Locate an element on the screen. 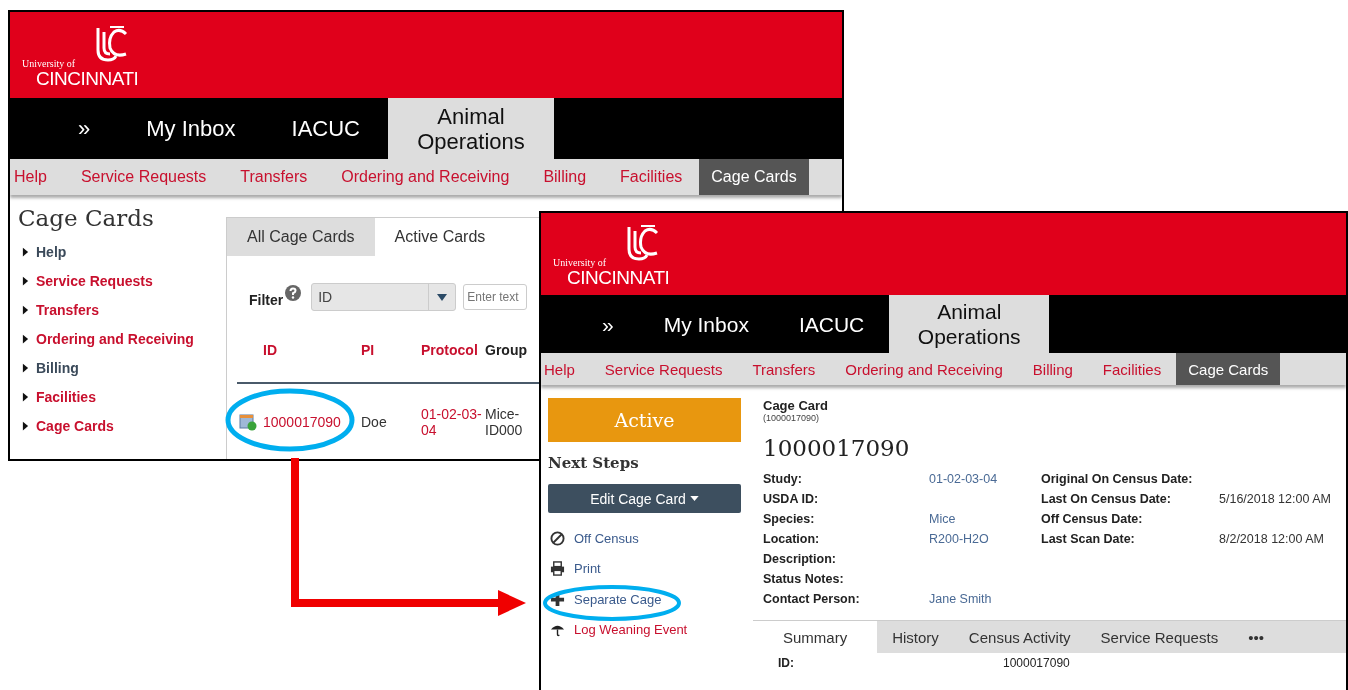 This screenshot has width=1348, height=690. field-label: Location: is located at coordinates (792, 539).